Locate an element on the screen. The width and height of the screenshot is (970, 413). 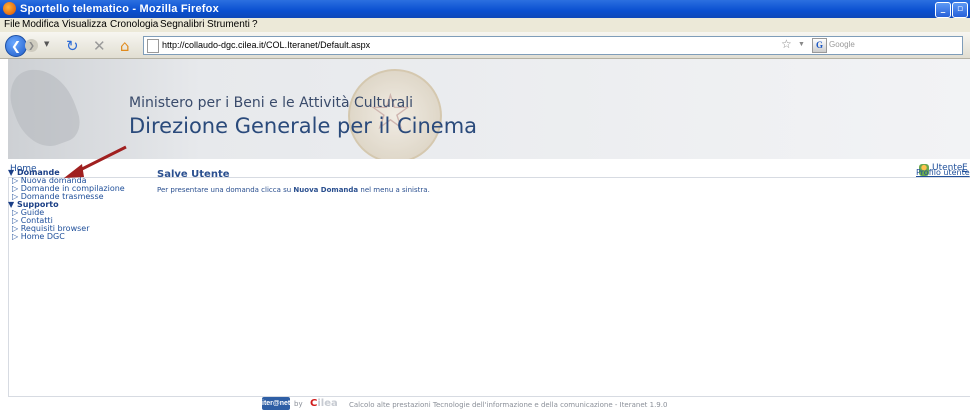
dropdown-arrow-icon: ▼ is located at coordinates (46, 44).